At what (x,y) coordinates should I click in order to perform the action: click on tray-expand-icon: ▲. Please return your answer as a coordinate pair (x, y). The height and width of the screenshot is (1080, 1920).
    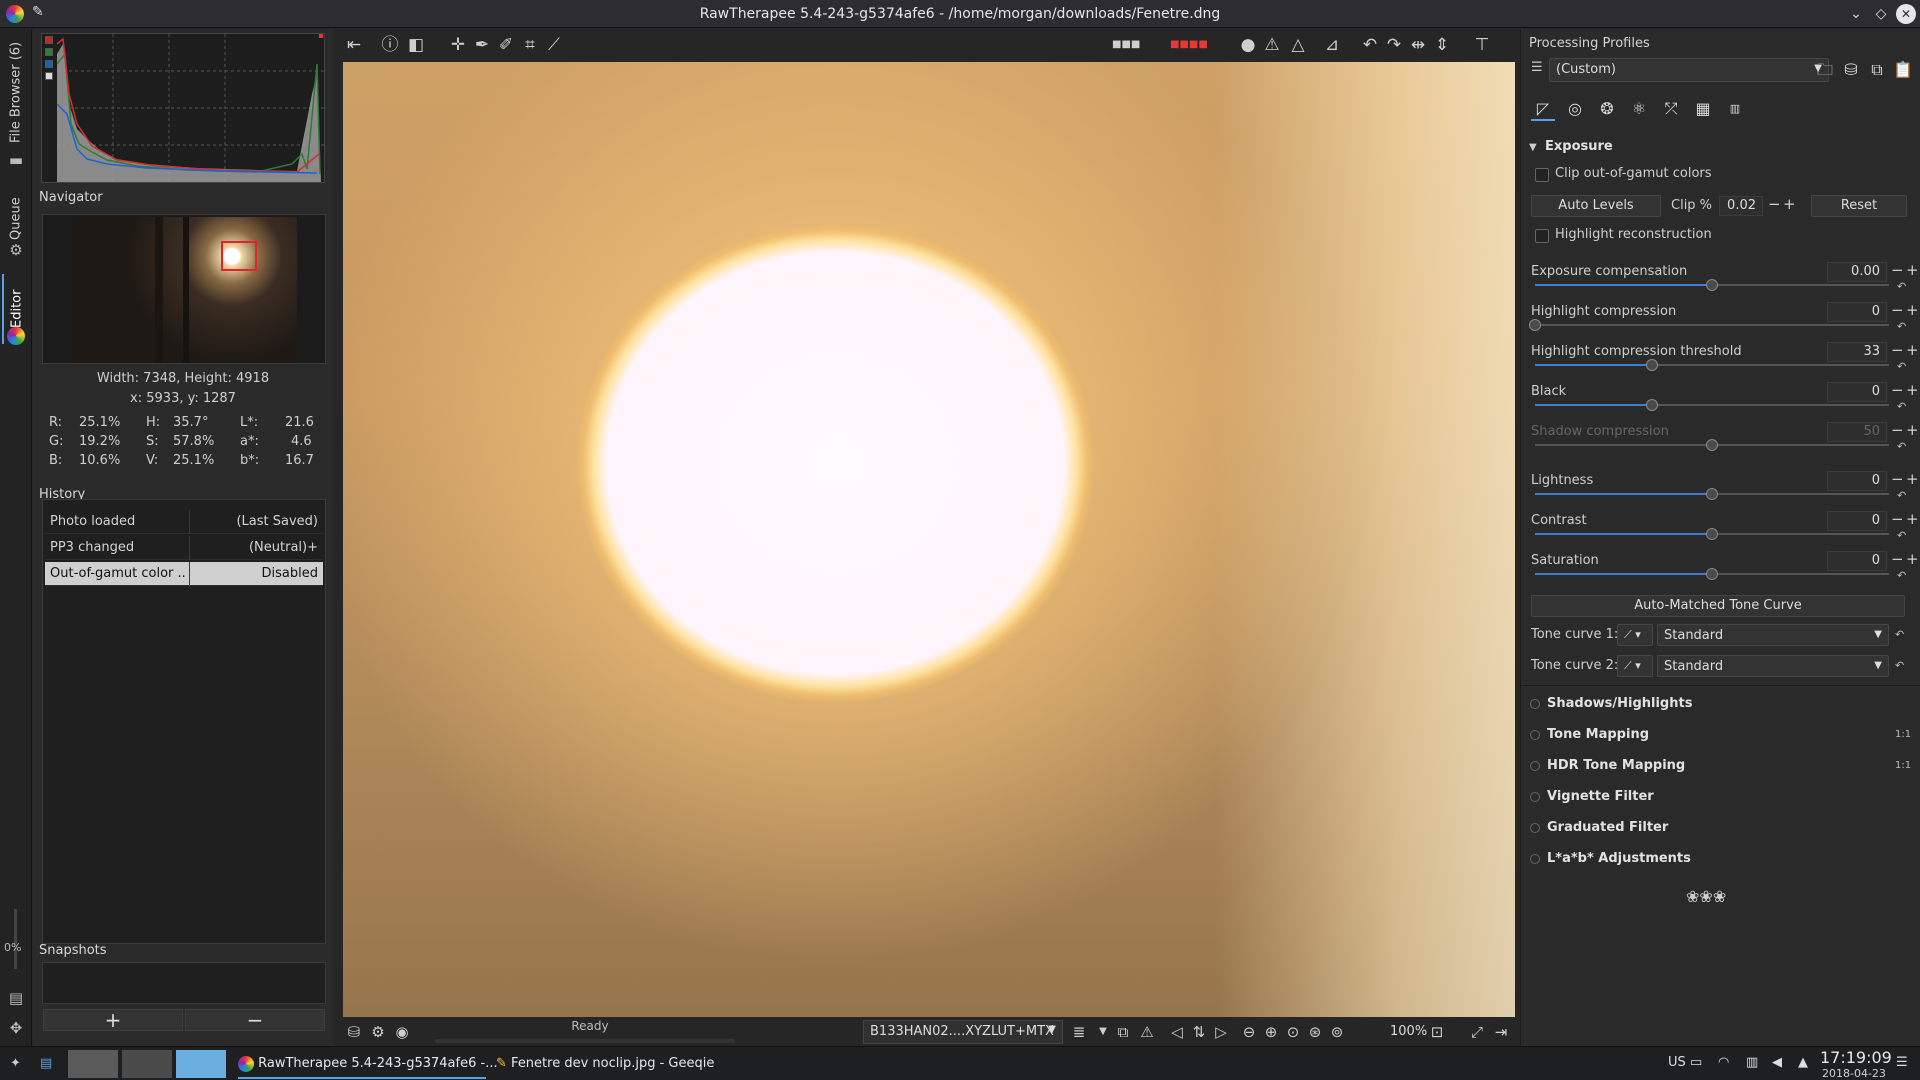
    Looking at the image, I should click on (1803, 1062).